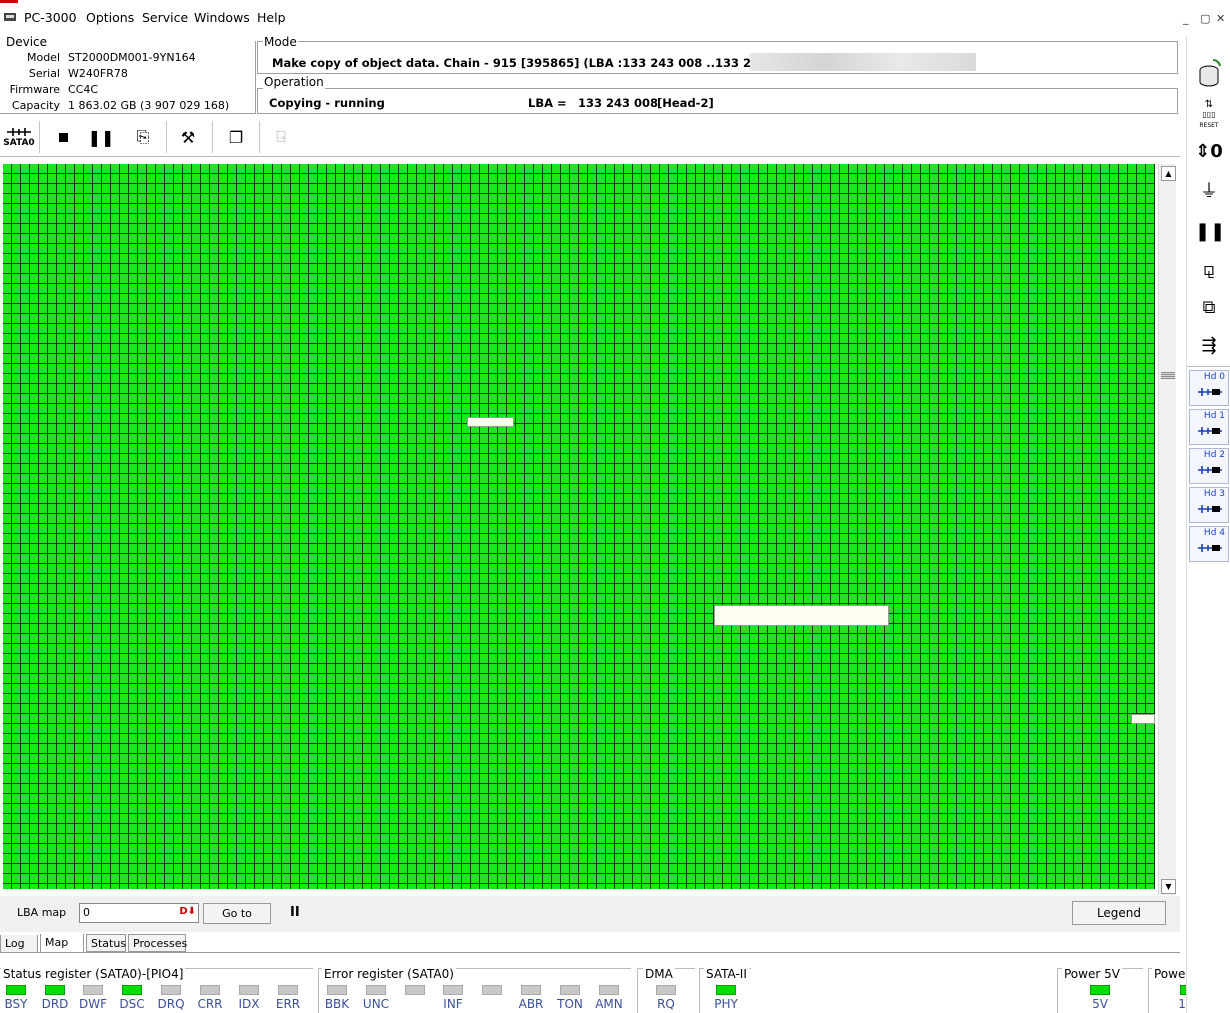  Describe the element at coordinates (83, 89) in the screenshot. I see `firmware-value: CC4C` at that location.